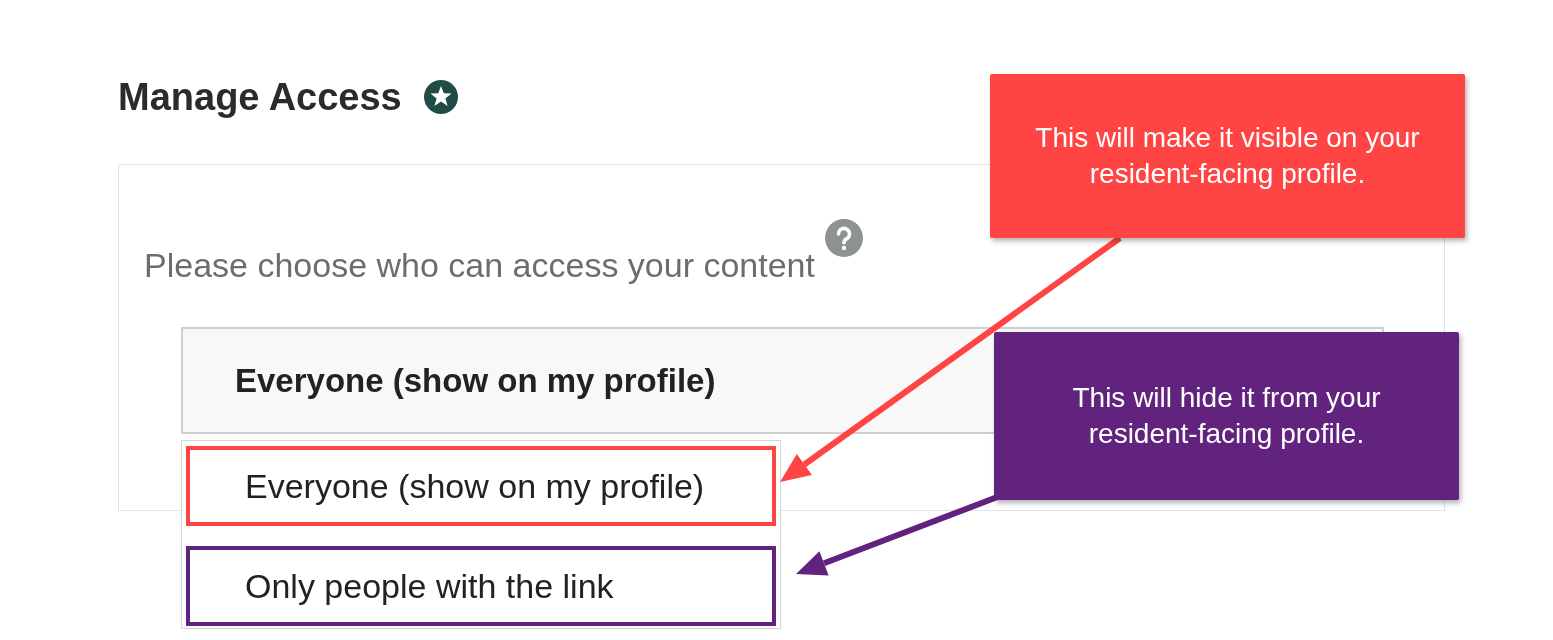 The height and width of the screenshot is (640, 1553). I want to click on star-badge-icon, so click(440, 97).